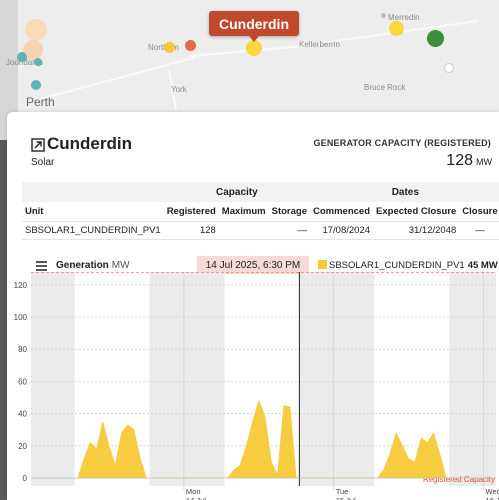 The image size is (499, 500). What do you see at coordinates (254, 26) in the screenshot?
I see `map-tooltip: Cunderdin` at bounding box center [254, 26].